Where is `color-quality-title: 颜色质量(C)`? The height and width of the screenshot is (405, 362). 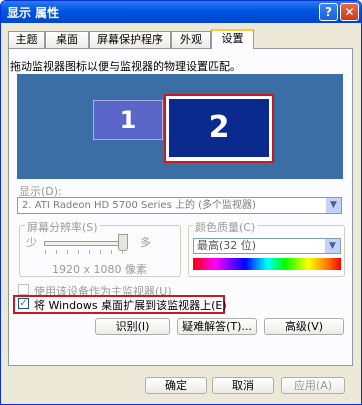 color-quality-title: 颜色质量(C) is located at coordinates (225, 227).